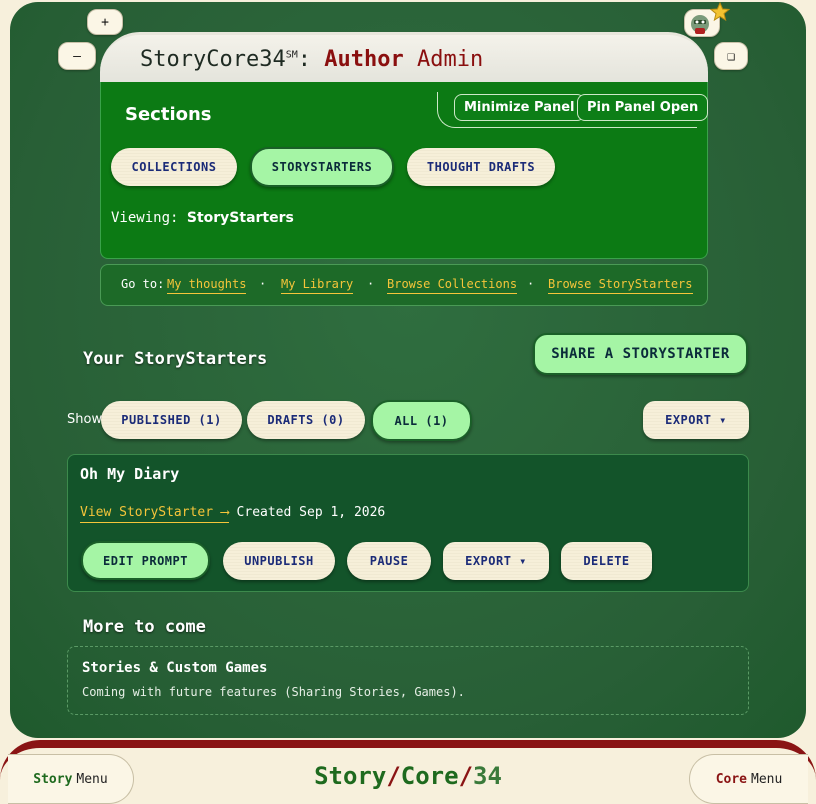  I want to click on panel-actions: Minimize Panel Pin Panel Open, so click(573, 110).